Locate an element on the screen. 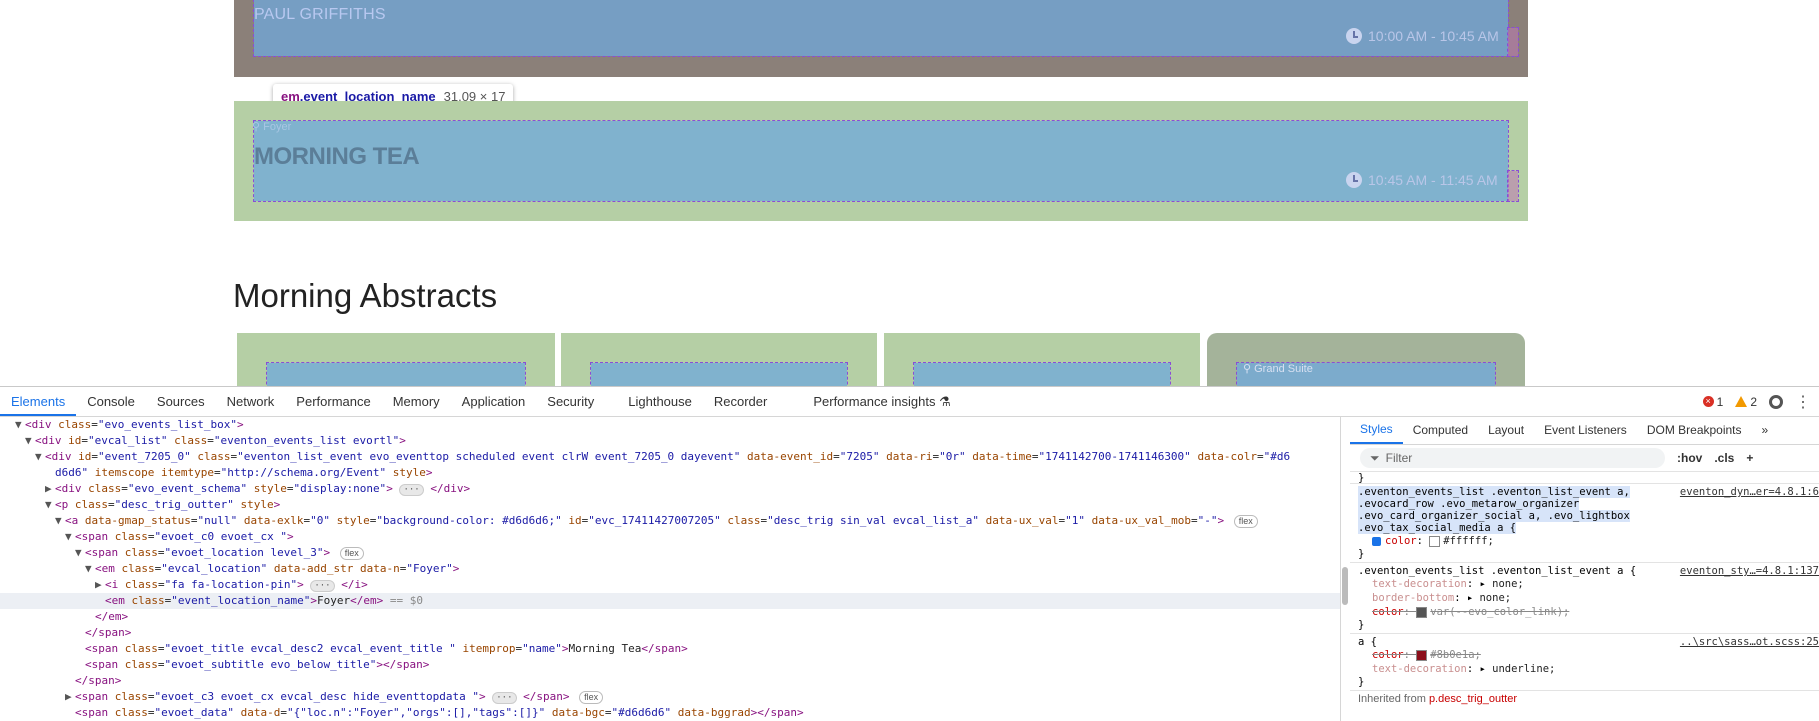 This screenshot has width=1819, height=721. settings-gear-icon is located at coordinates (1776, 401).